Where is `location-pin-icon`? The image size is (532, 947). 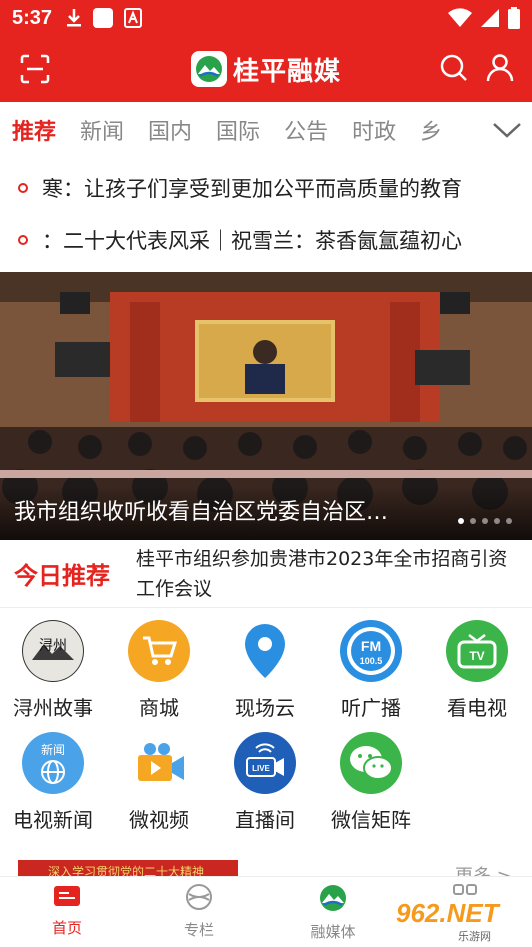 location-pin-icon is located at coordinates (265, 651).